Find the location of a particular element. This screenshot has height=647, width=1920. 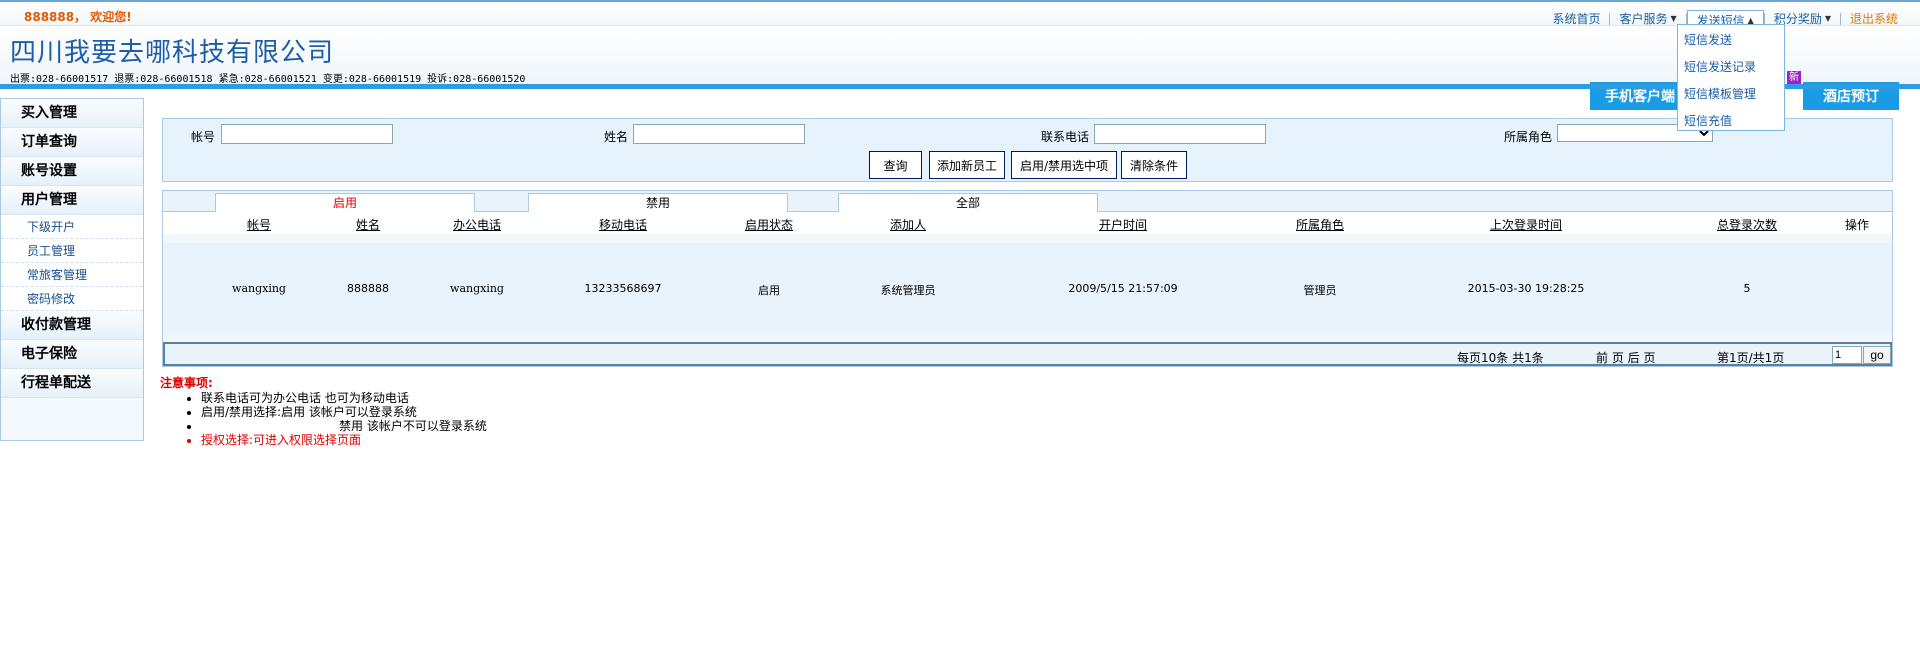

menu-item-sms-send: 短信发送 is located at coordinates (1731, 42).